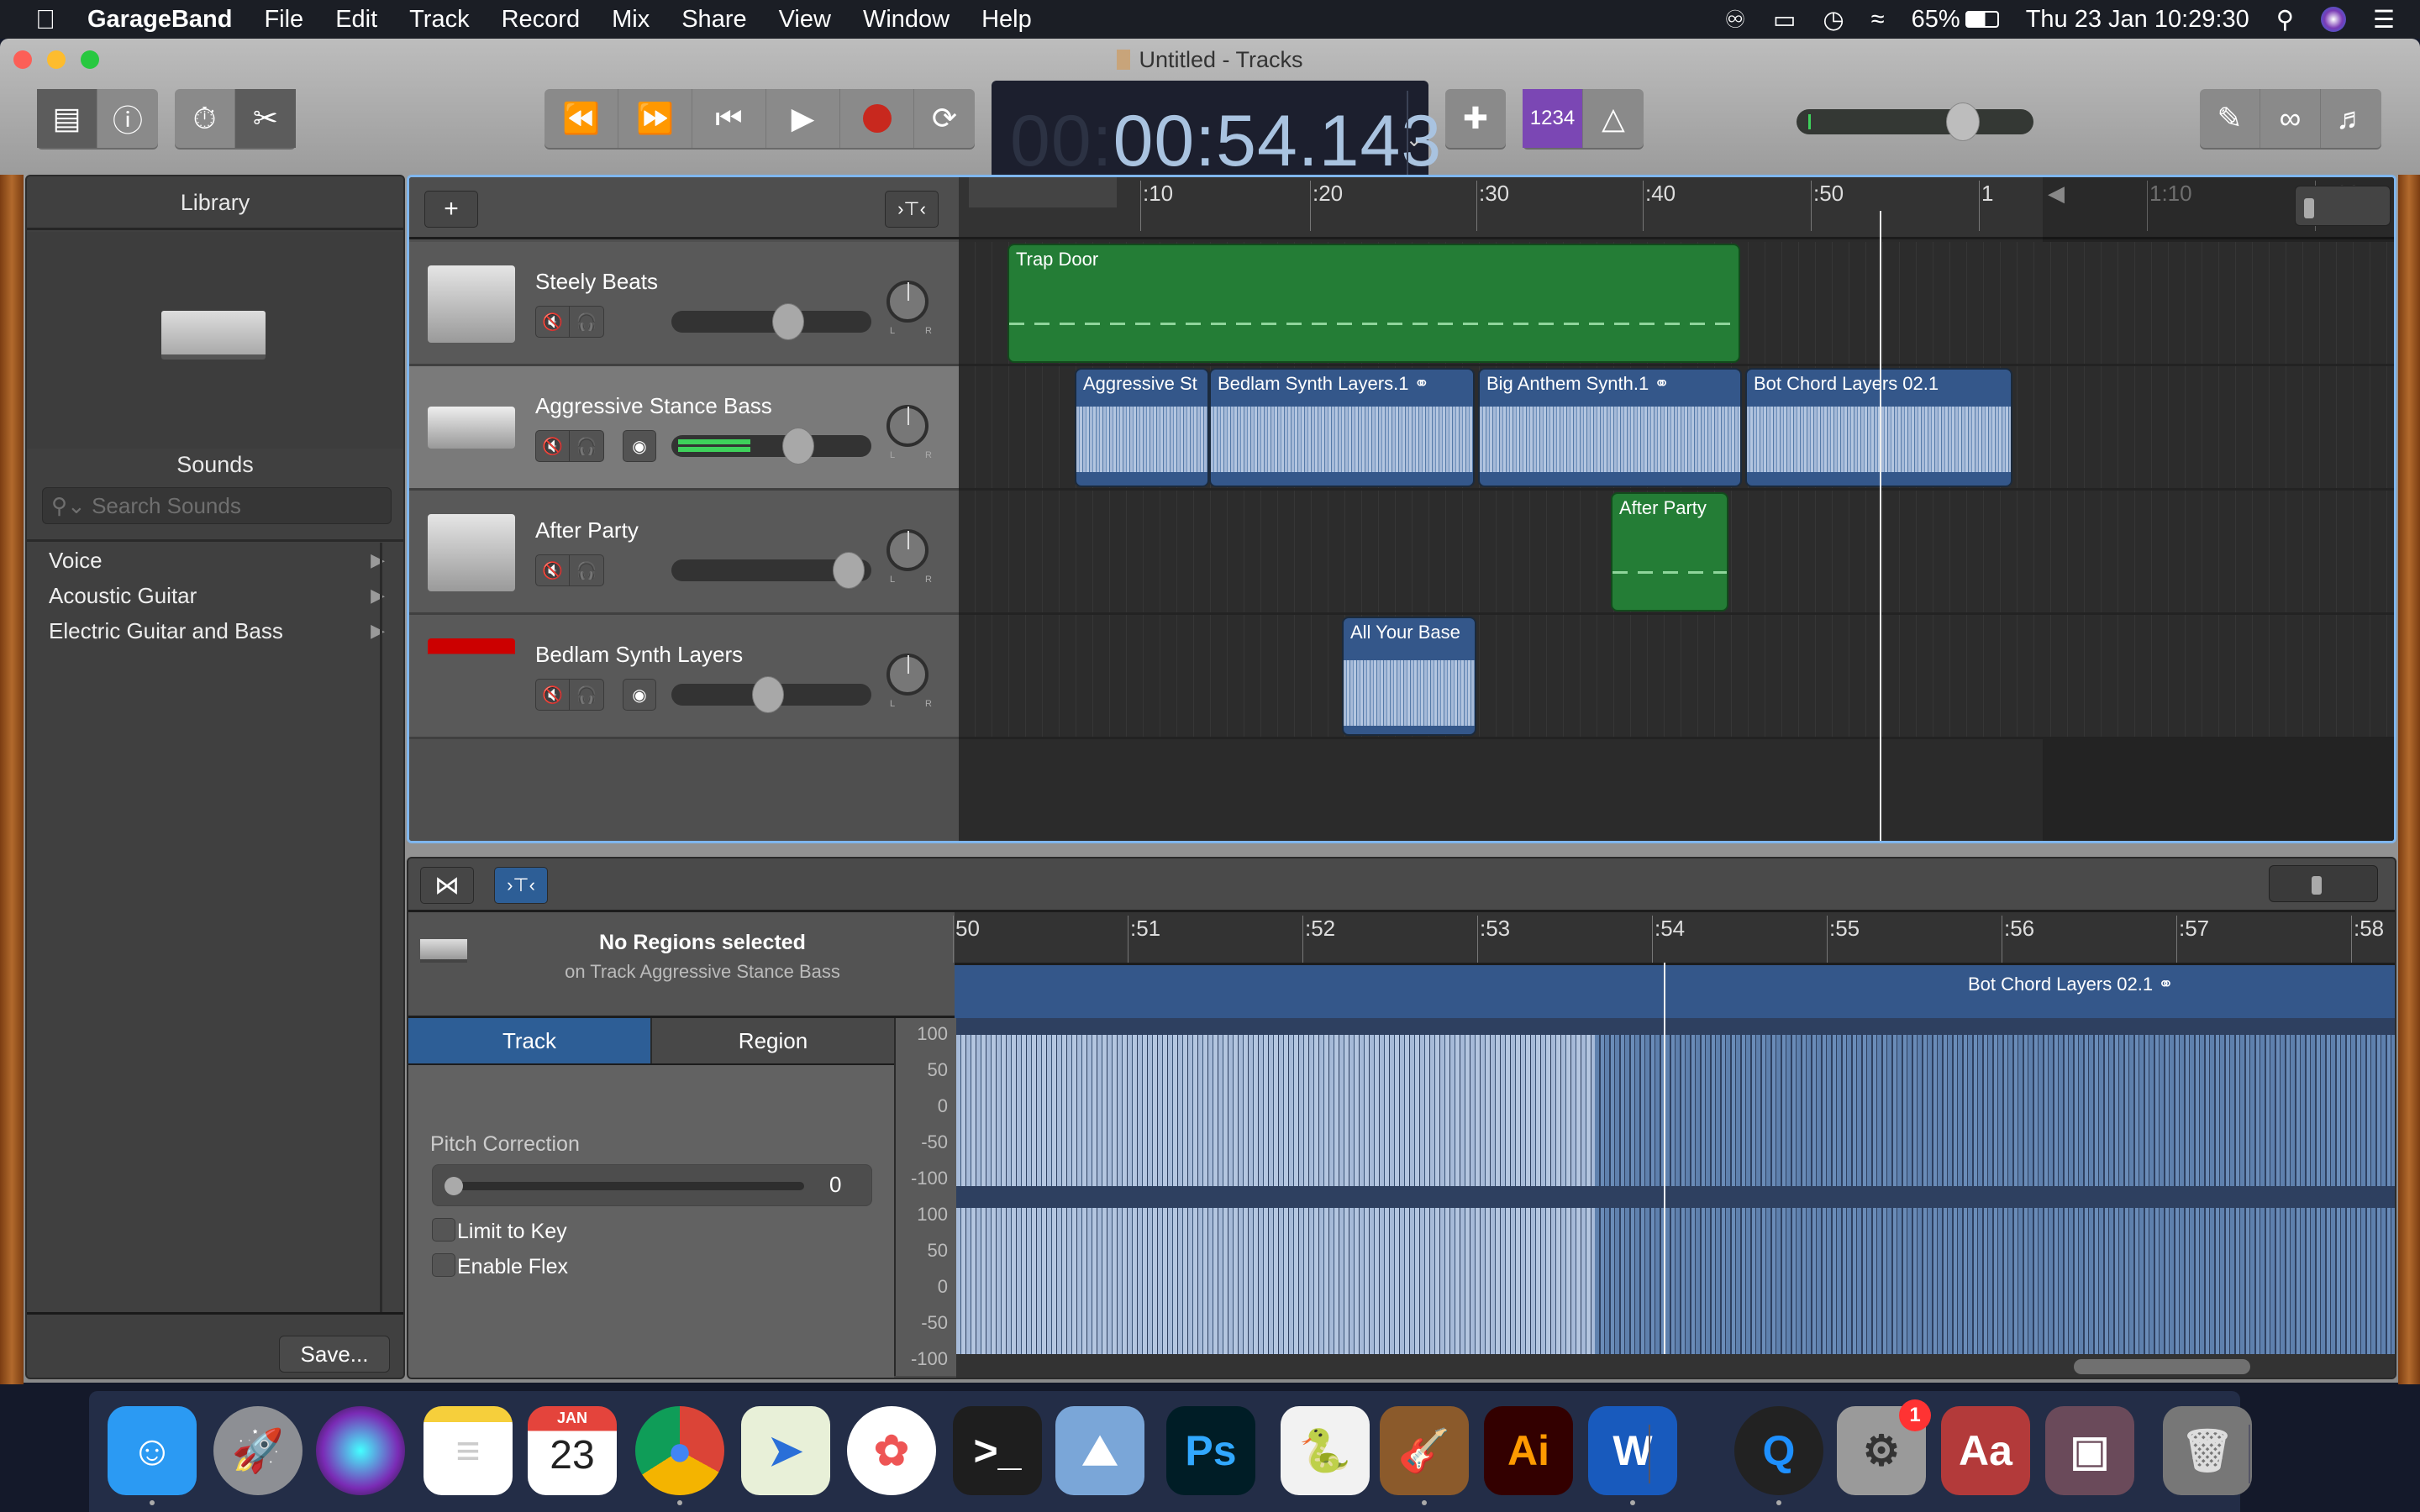 The width and height of the screenshot is (2420, 1512). I want to click on cycle-region-bar, so click(1043, 192).